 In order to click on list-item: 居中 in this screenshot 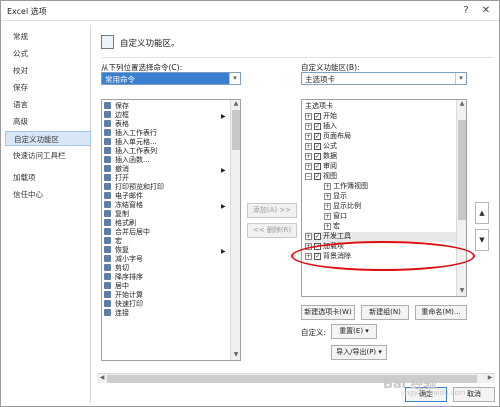, I will do `click(116, 286)`.